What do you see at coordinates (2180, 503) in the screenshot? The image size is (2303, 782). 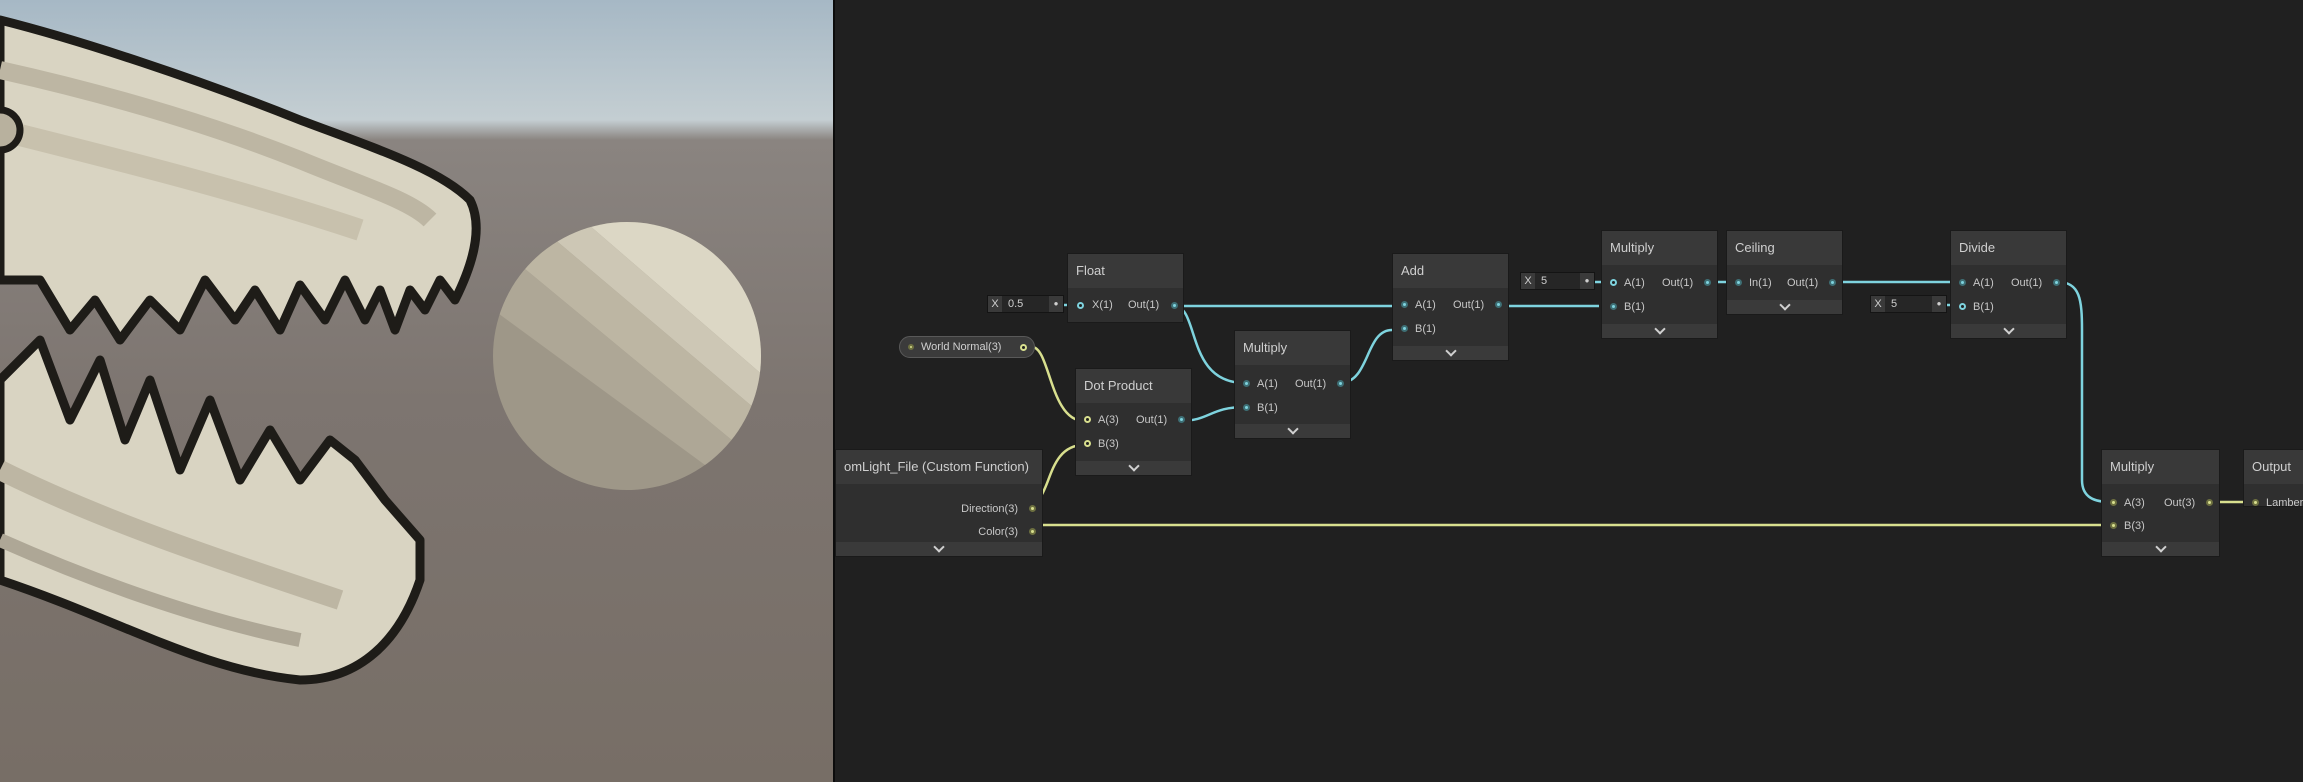 I see `port-label: Out(3)` at bounding box center [2180, 503].